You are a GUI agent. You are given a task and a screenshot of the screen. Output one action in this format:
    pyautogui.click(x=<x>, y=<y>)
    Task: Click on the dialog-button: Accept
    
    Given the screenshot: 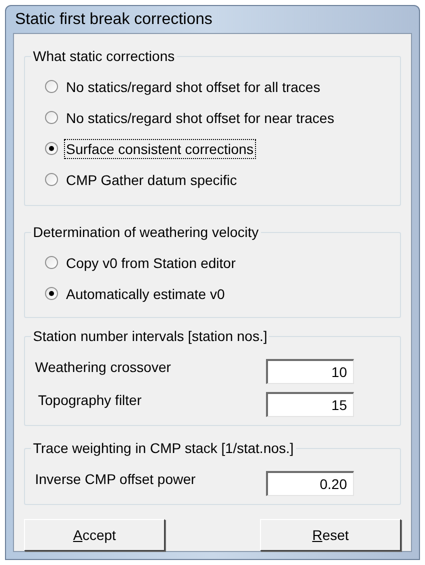 What is the action you would take?
    pyautogui.click(x=94, y=535)
    